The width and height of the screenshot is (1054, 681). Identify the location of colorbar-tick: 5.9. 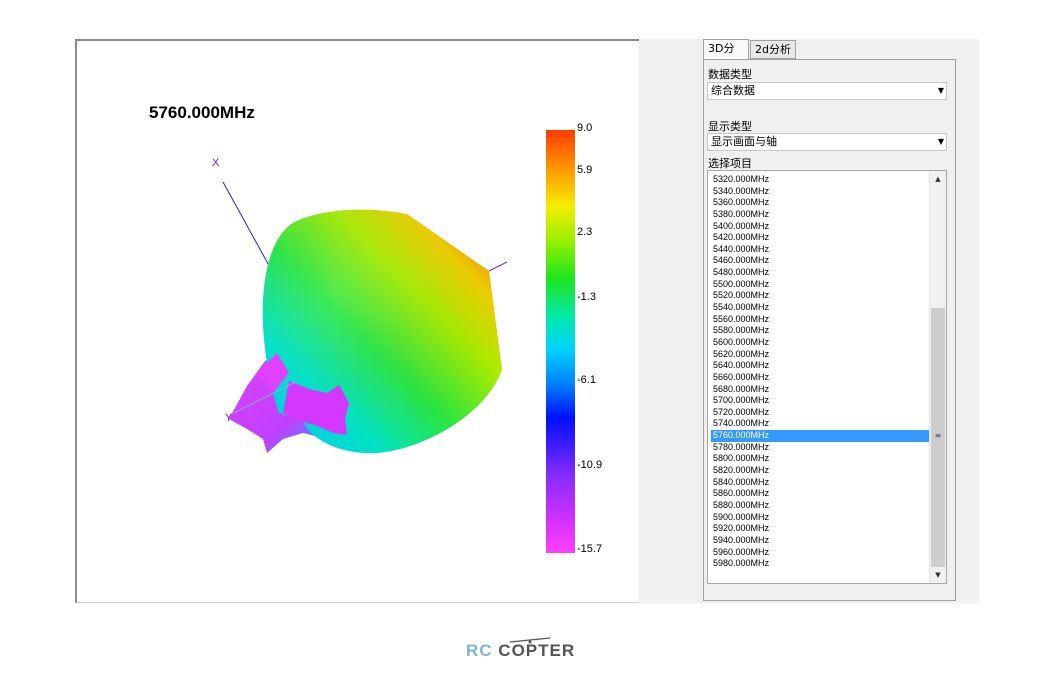
(585, 170).